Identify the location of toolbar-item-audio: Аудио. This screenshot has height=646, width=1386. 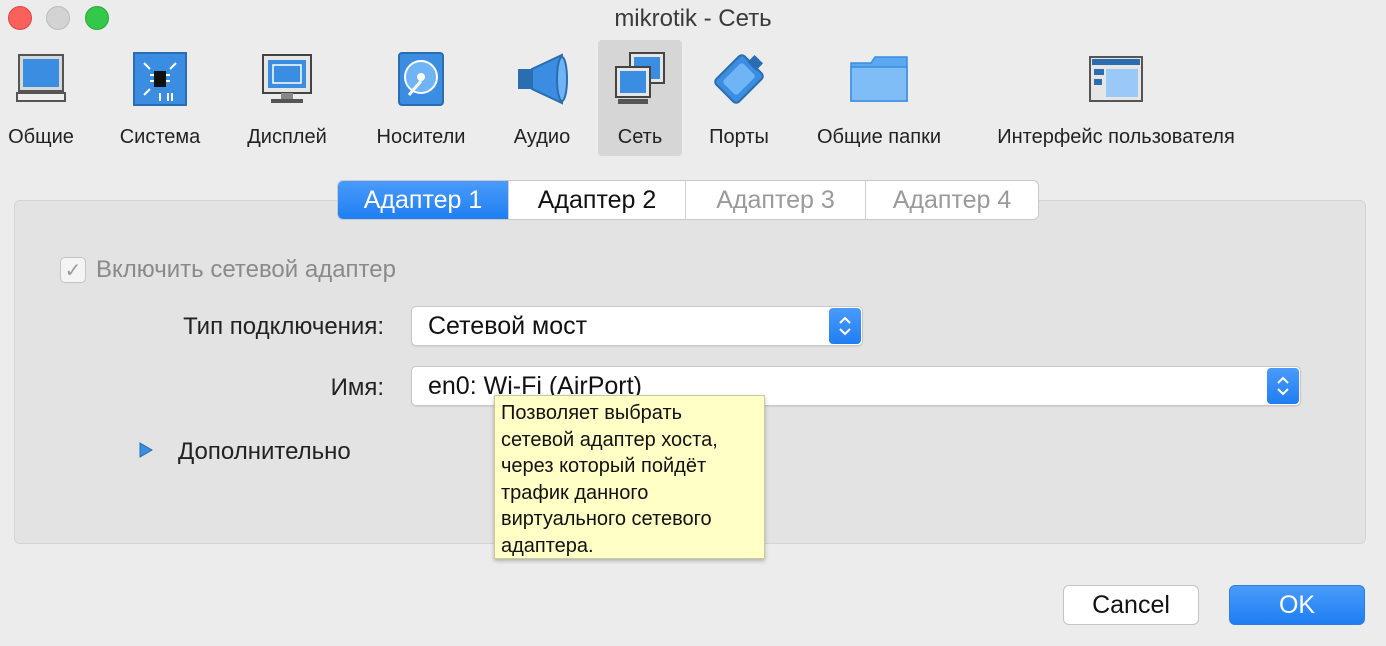
(542, 98).